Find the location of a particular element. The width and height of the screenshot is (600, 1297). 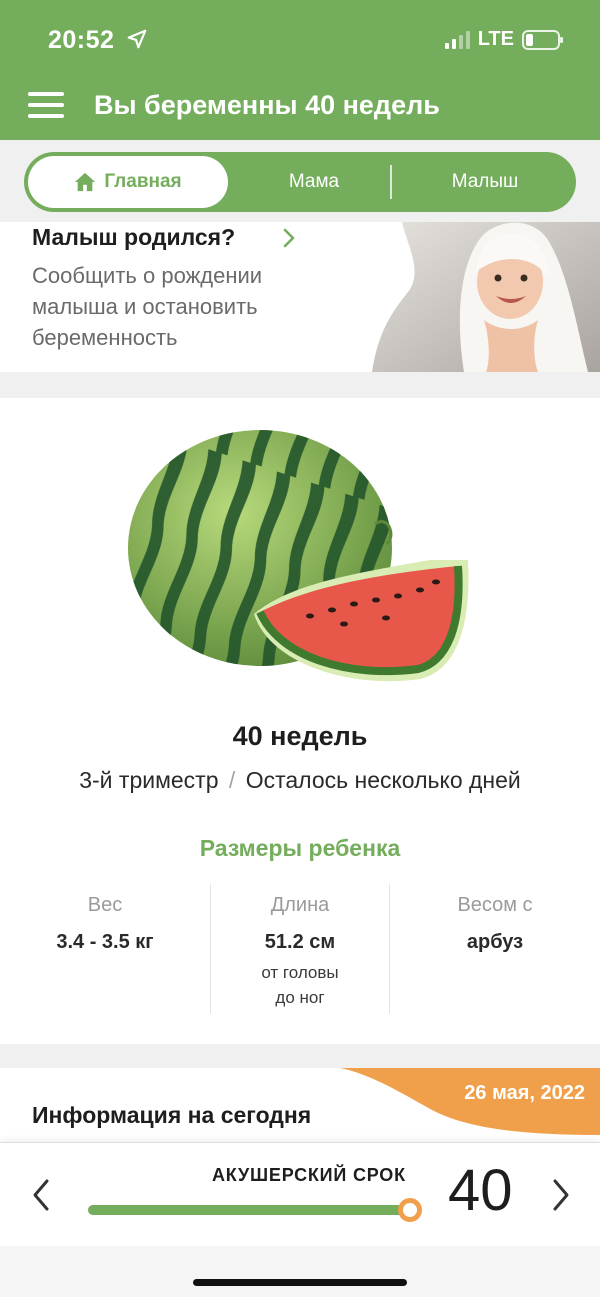

weeks-heading: 40 недель is located at coordinates (300, 736).